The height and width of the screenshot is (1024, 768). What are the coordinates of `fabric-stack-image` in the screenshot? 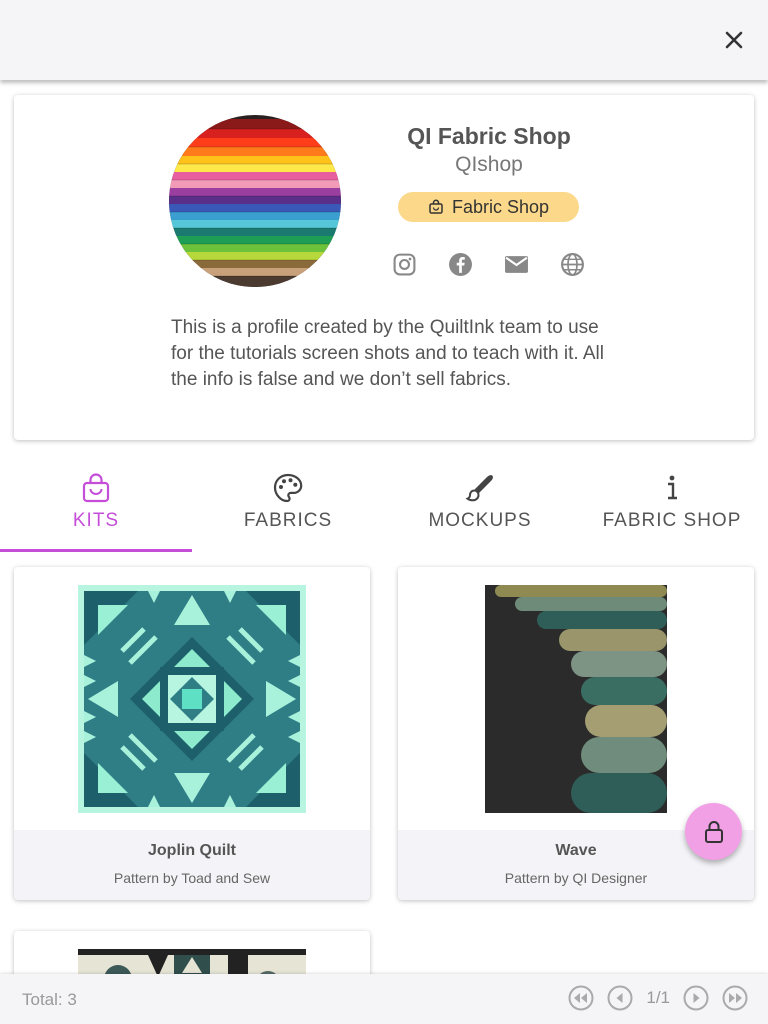 It's located at (255, 201).